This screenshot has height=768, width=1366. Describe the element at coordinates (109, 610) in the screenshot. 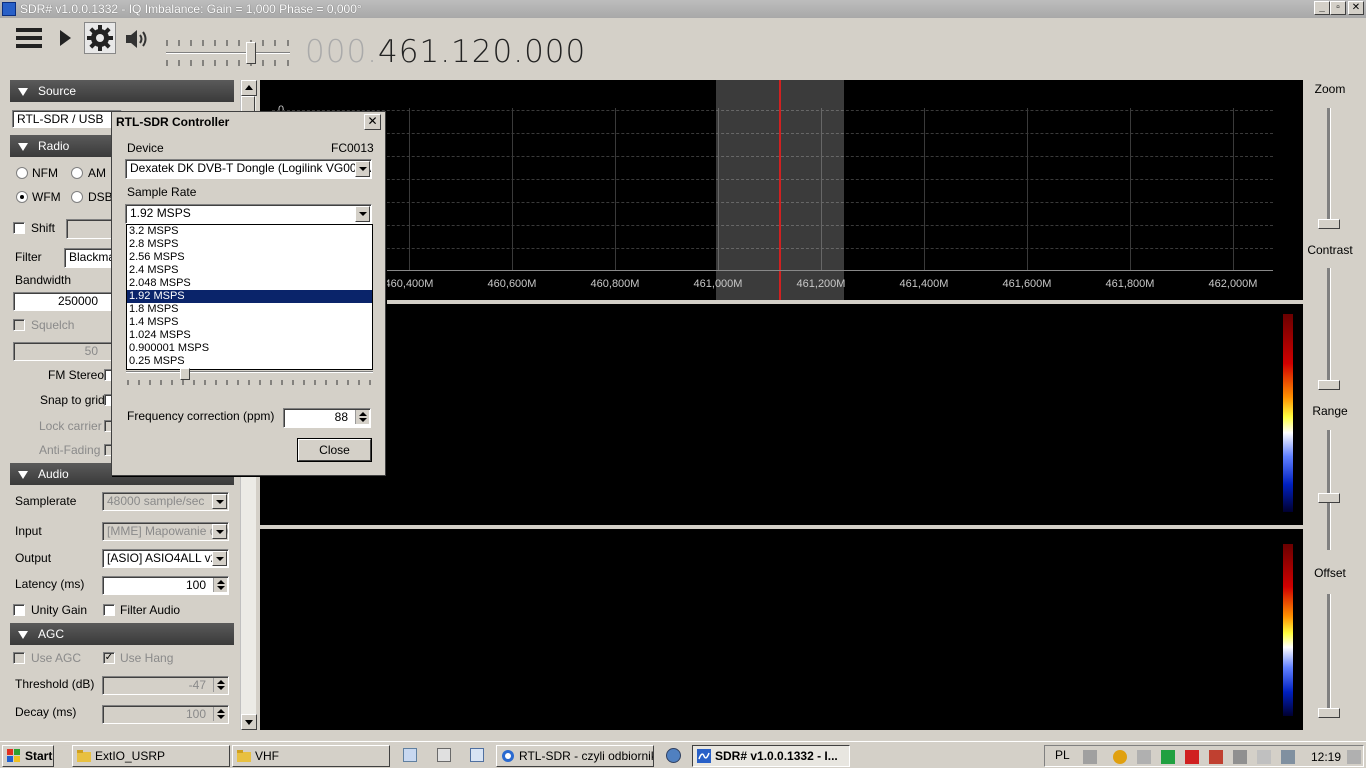

I see `filter-audio-checkbox` at that location.